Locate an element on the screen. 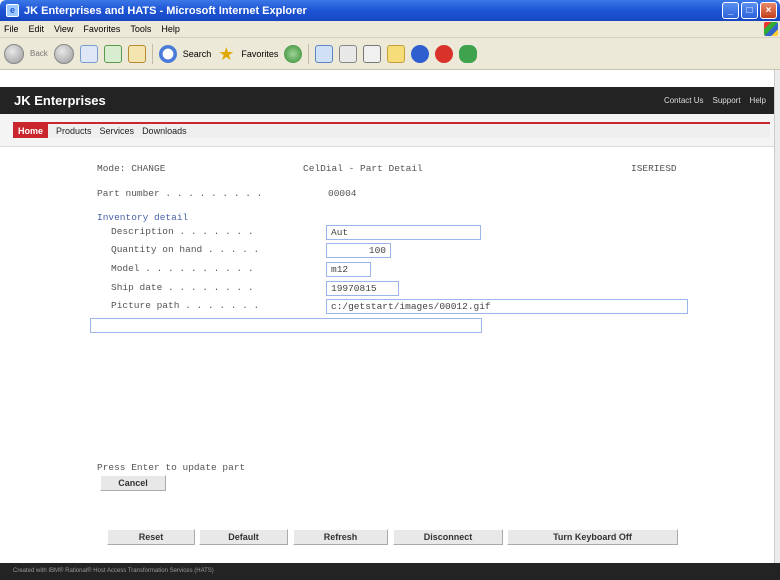 This screenshot has width=780, height=580. disconnect-button: Disconnect is located at coordinates (448, 537).